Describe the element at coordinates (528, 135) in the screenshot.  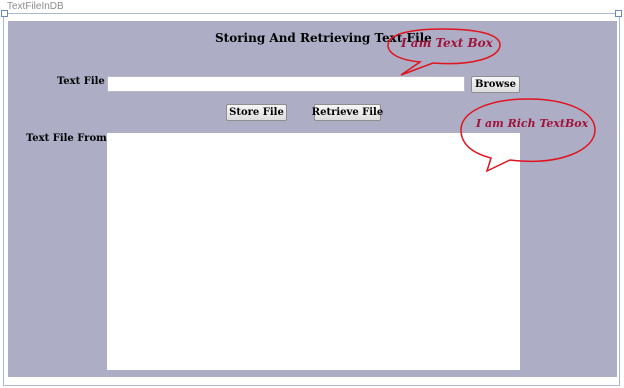
I see `richtextbox-callout-bubble` at that location.